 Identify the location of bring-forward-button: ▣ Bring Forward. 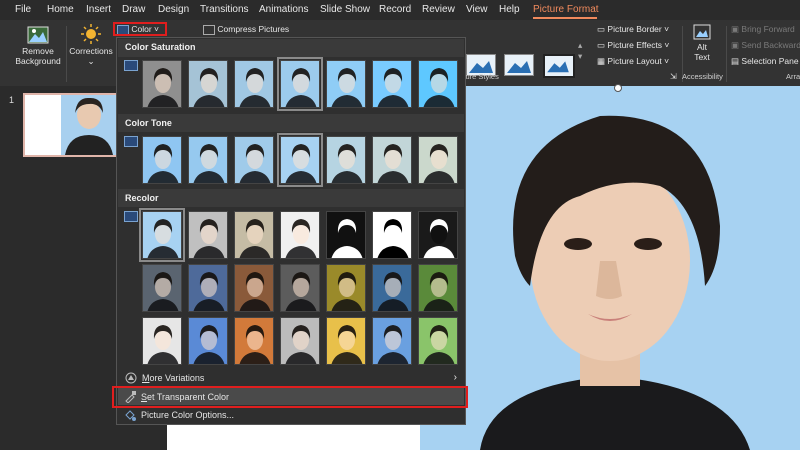
(763, 29).